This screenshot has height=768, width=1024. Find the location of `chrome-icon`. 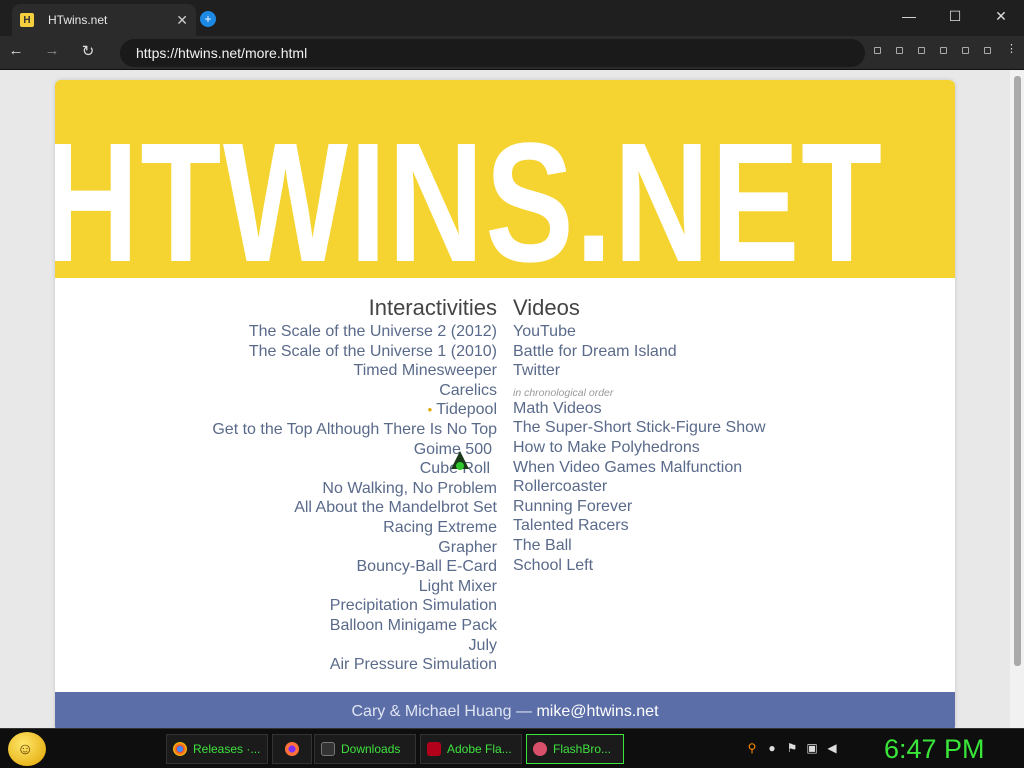

chrome-icon is located at coordinates (180, 749).